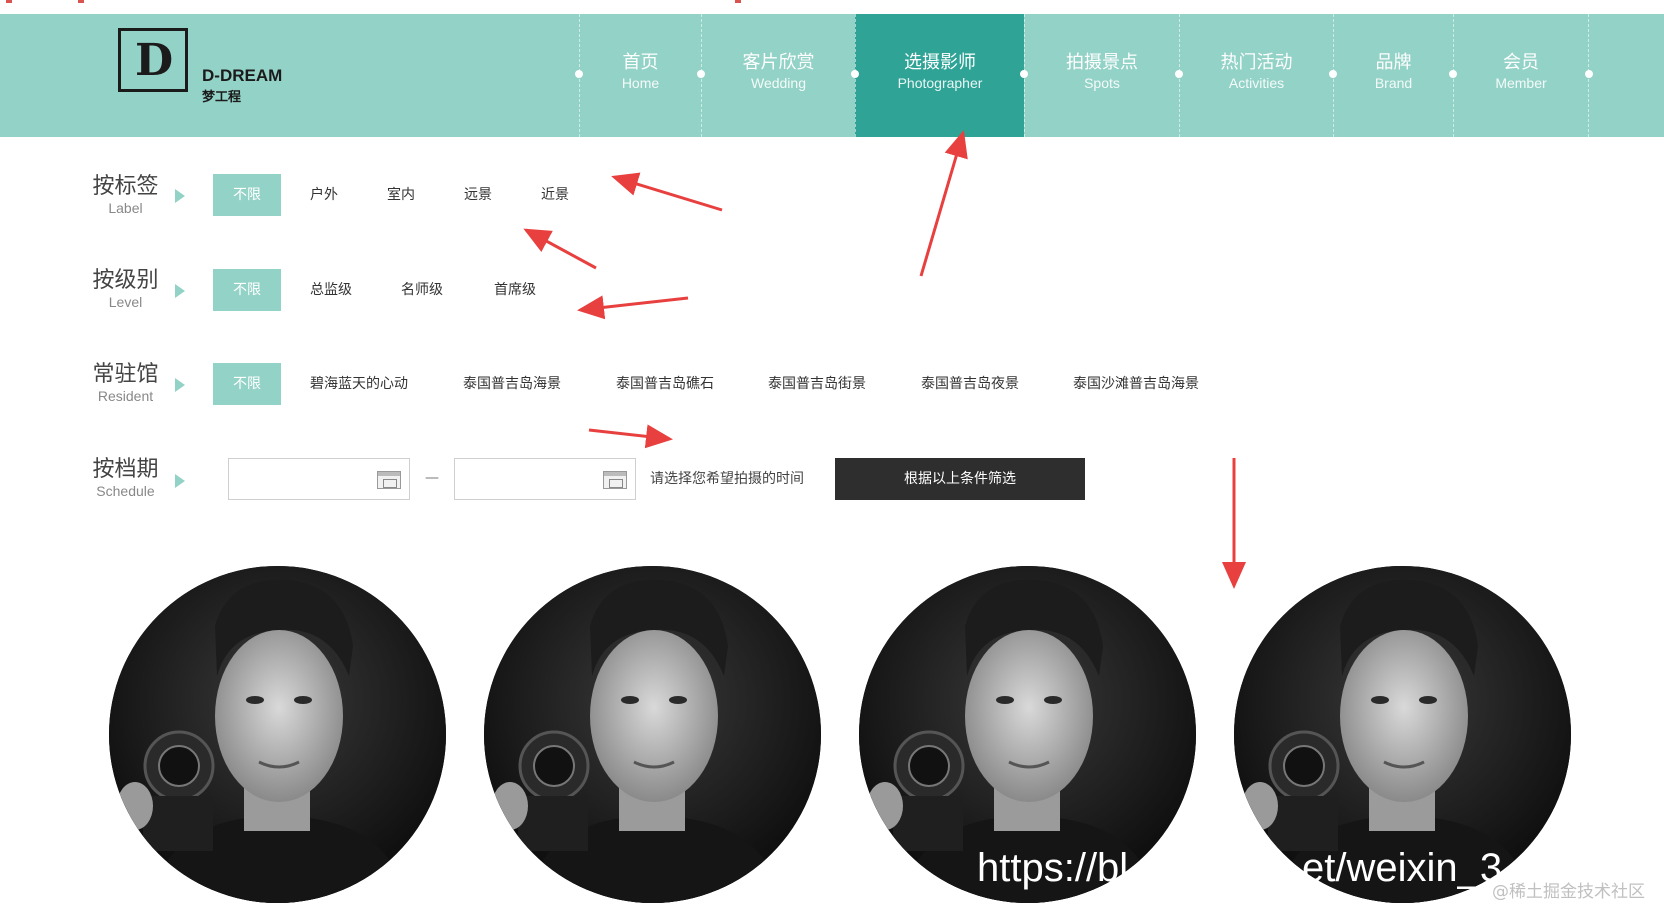 This screenshot has height=905, width=1664. I want to click on nav-label-en: Spots, so click(1102, 83).